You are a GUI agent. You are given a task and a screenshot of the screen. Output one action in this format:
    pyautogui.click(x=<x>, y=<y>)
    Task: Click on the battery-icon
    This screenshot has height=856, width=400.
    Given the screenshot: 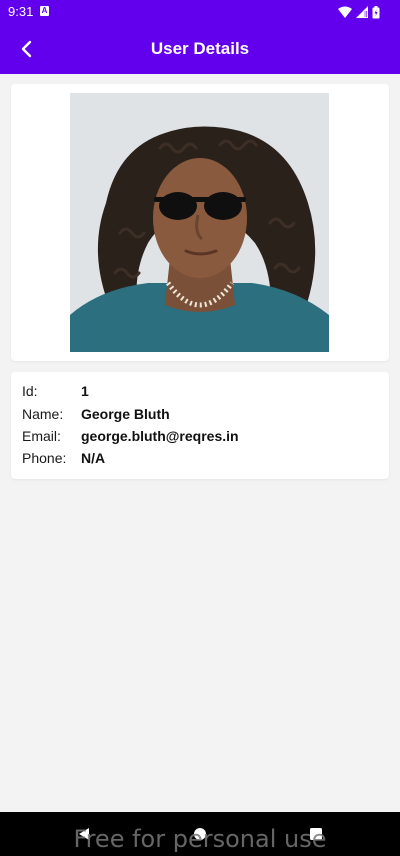 What is the action you would take?
    pyautogui.click(x=376, y=11)
    